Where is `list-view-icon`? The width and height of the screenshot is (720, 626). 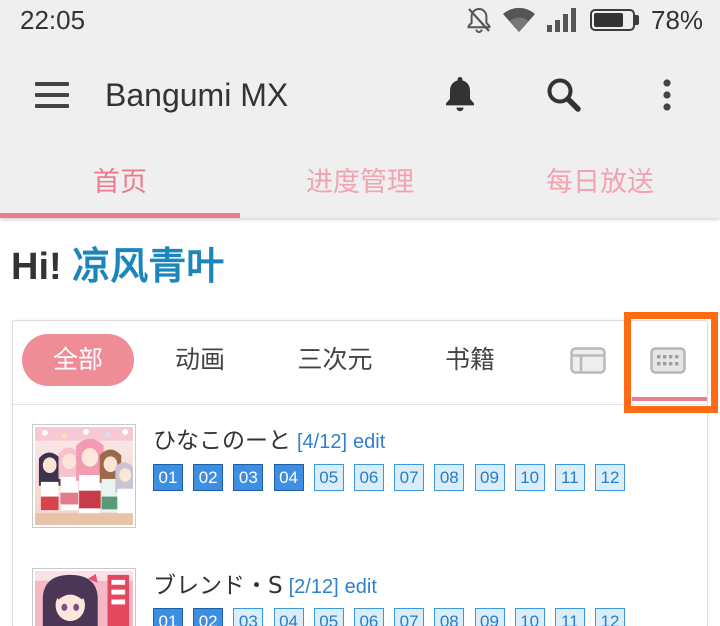 list-view-icon is located at coordinates (588, 360).